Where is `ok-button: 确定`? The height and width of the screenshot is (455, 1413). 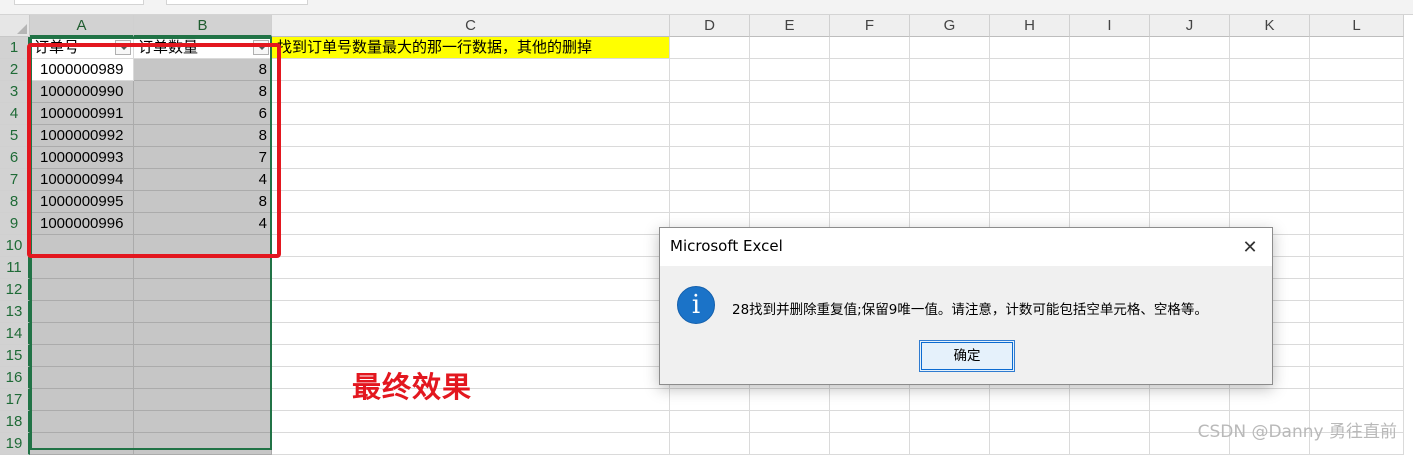
ok-button: 确定 is located at coordinates (967, 356).